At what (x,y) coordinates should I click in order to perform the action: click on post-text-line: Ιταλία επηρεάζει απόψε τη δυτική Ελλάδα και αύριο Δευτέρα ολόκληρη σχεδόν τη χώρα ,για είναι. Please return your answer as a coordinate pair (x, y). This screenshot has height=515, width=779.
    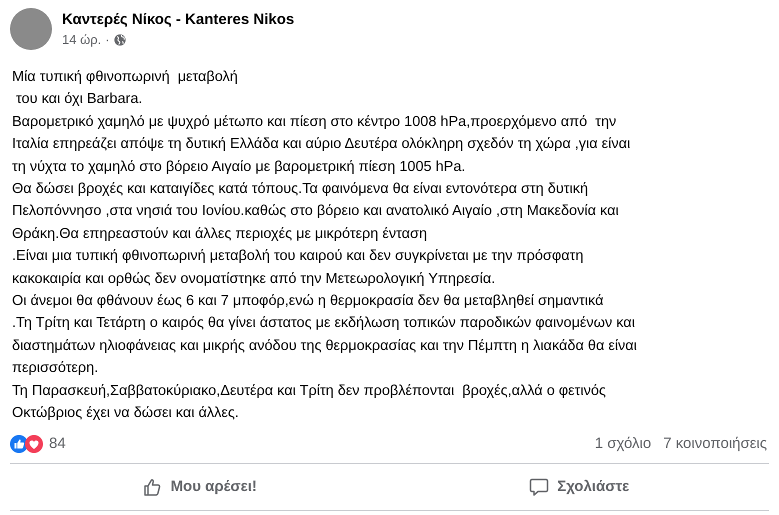
    Looking at the image, I should click on (322, 144).